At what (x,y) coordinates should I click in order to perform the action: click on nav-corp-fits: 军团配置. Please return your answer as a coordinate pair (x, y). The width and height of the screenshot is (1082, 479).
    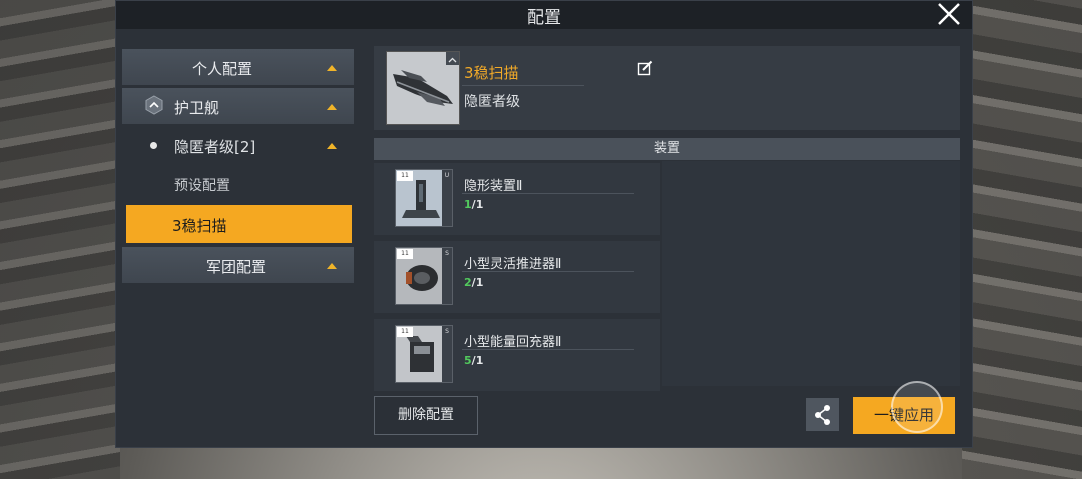
    Looking at the image, I should click on (238, 265).